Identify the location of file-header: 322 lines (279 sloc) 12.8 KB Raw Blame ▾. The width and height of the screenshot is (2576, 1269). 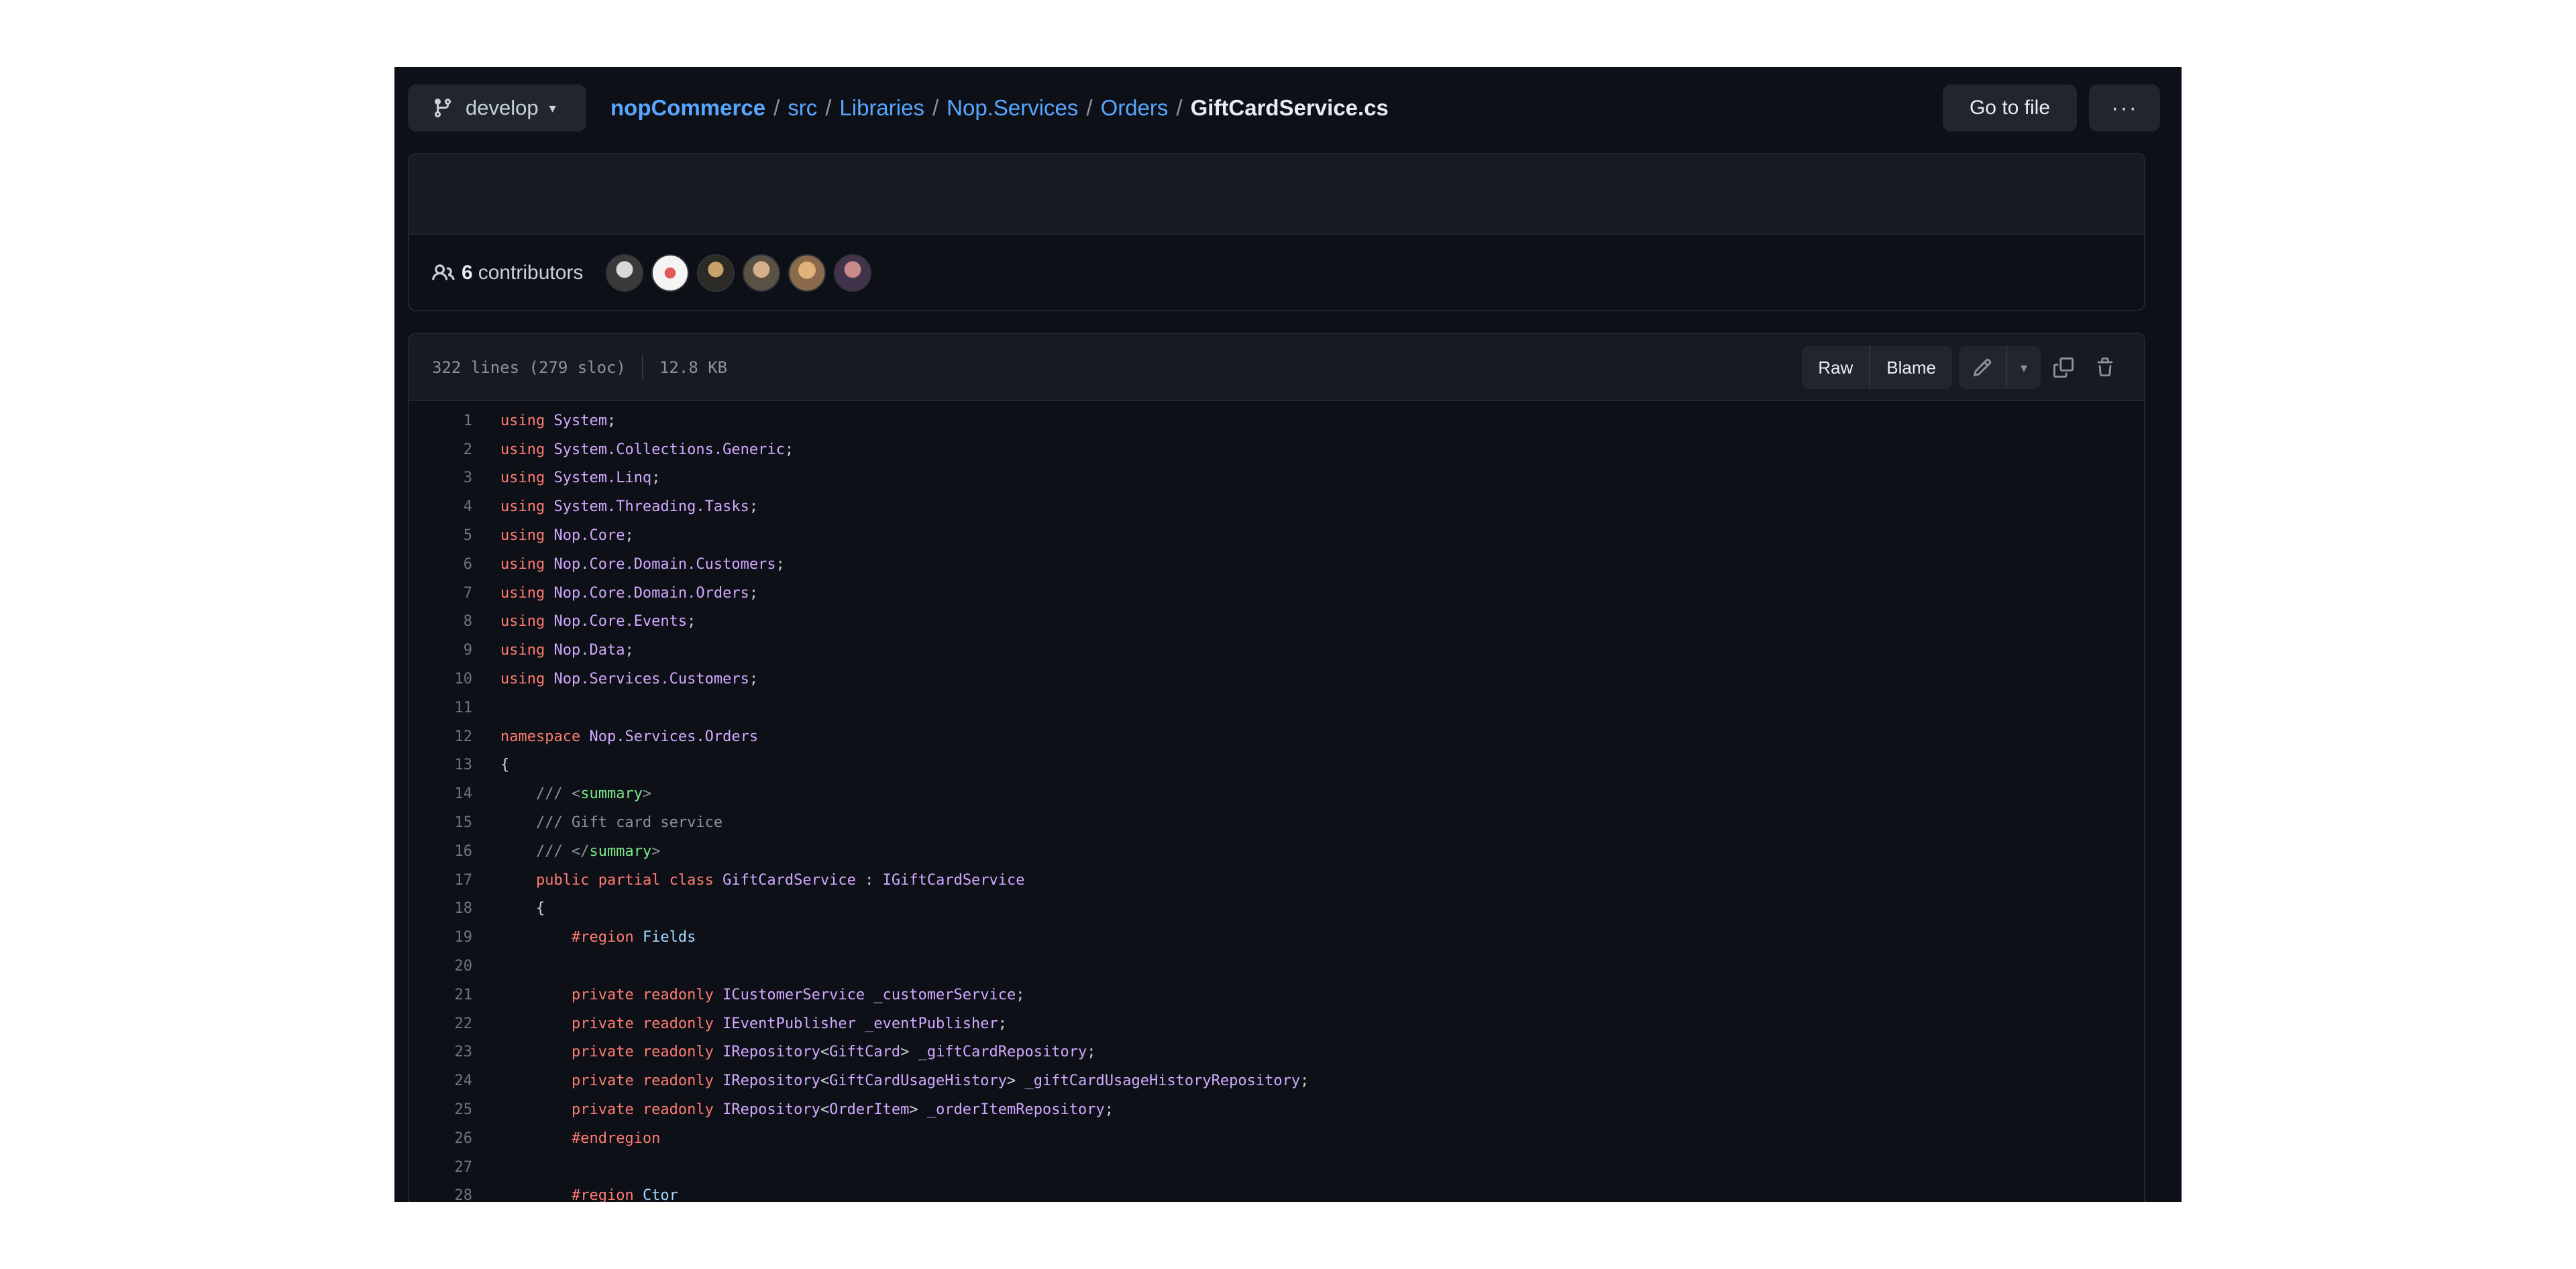
(1276, 367).